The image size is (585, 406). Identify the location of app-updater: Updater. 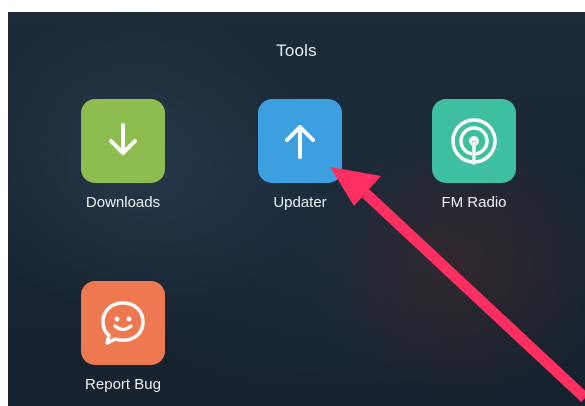
(300, 155).